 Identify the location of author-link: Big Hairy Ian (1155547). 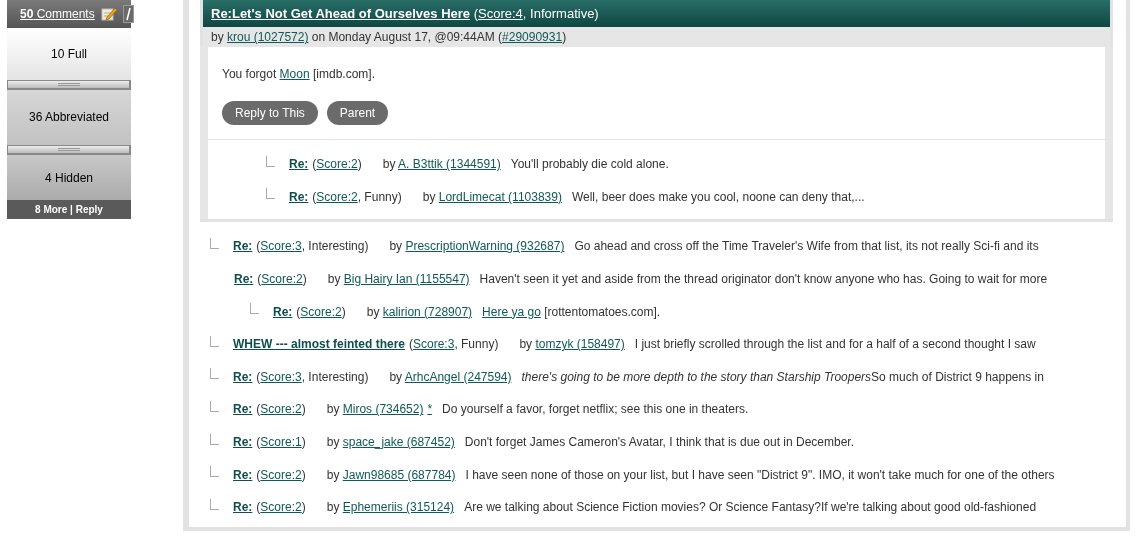
(406, 279).